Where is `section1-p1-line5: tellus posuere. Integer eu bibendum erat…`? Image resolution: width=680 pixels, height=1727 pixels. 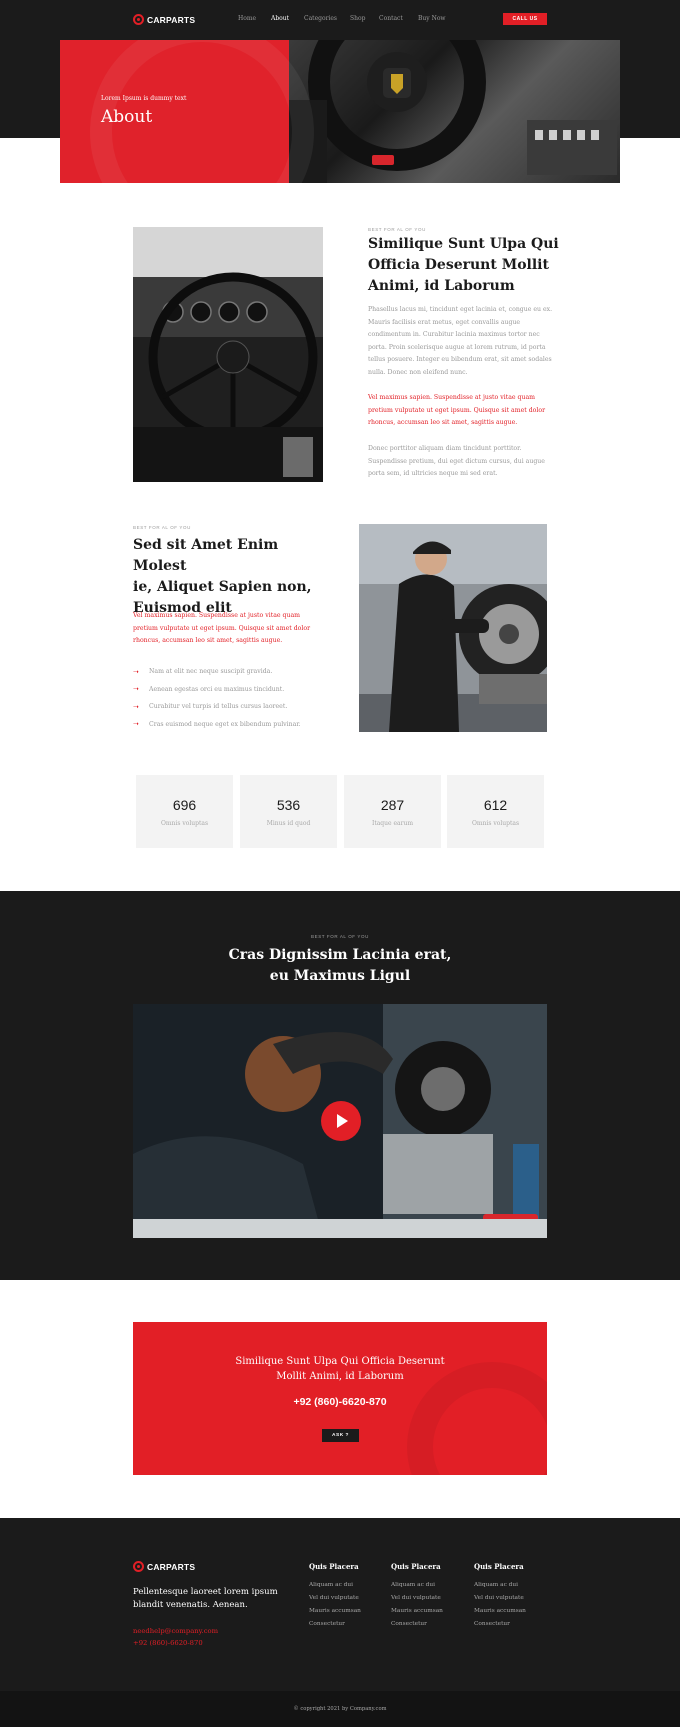
section1-p1-line5: tellus posuere. Integer eu bibendum erat… is located at coordinates (460, 359).